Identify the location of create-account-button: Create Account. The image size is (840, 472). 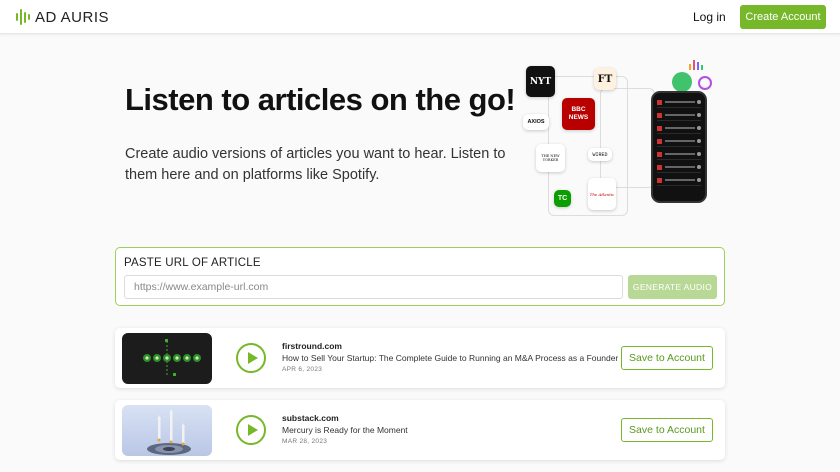
(783, 17).